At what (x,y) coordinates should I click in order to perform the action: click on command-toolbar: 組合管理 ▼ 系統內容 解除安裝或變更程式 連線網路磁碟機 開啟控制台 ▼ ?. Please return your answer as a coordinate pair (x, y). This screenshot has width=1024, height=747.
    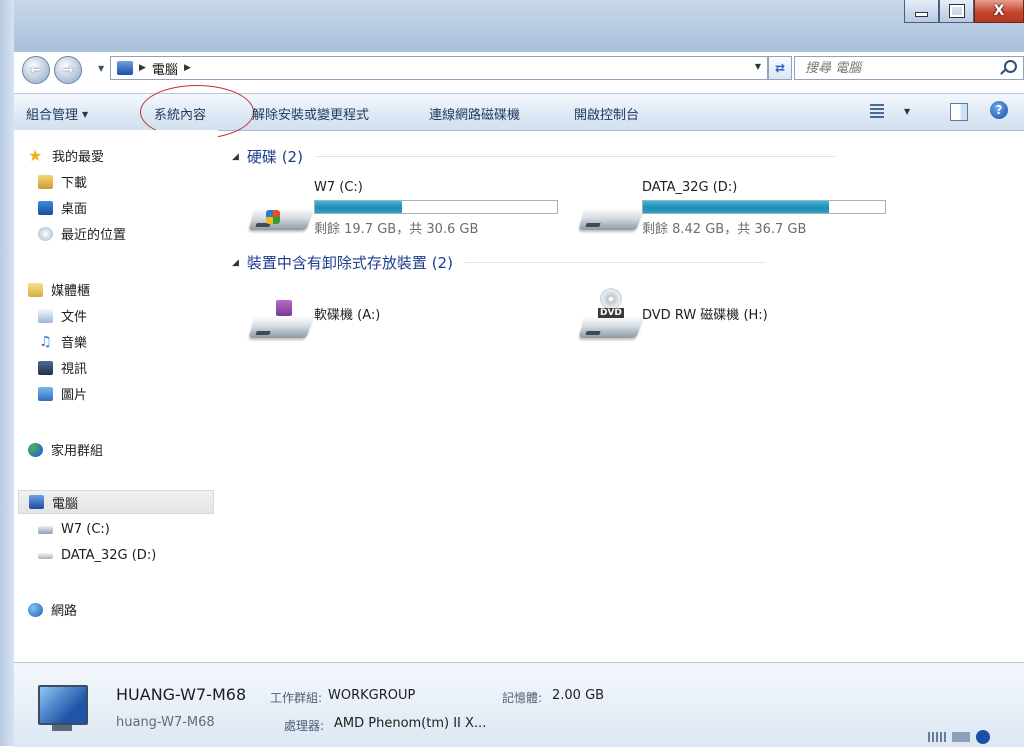
    Looking at the image, I should click on (519, 112).